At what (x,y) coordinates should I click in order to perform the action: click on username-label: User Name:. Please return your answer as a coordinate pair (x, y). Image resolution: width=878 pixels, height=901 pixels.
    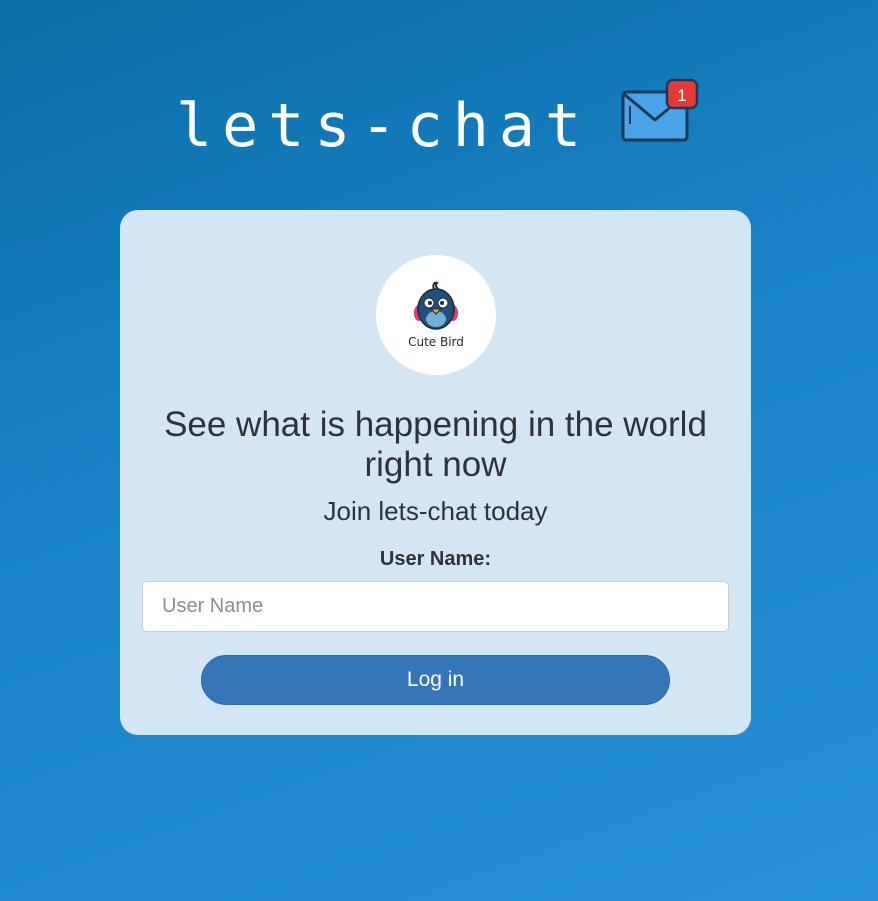
    Looking at the image, I should click on (435, 559).